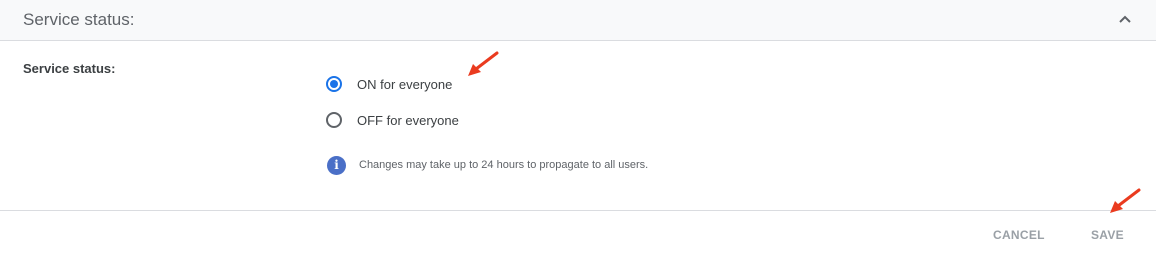  What do you see at coordinates (1019, 235) in the screenshot?
I see `cancel-button: CANCEL` at bounding box center [1019, 235].